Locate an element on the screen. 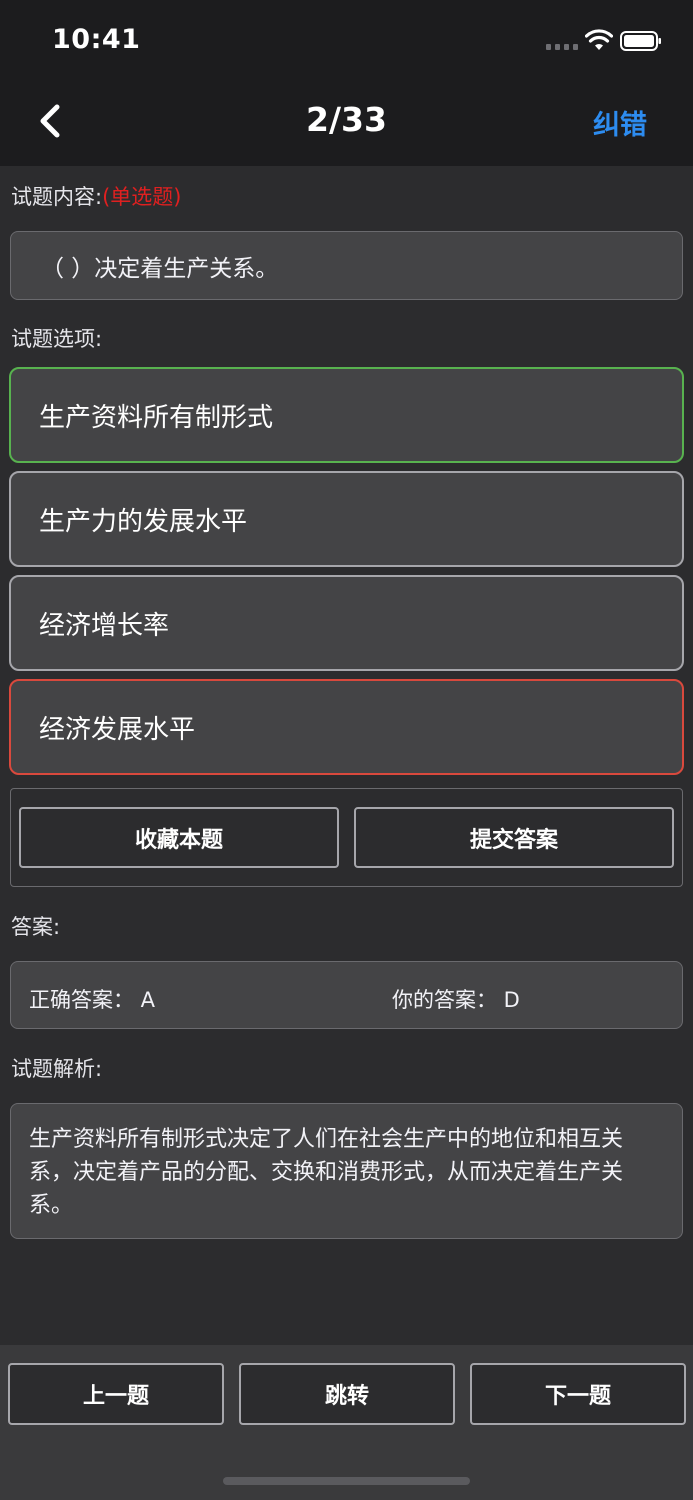  jump-button: 跳转 is located at coordinates (347, 1394).